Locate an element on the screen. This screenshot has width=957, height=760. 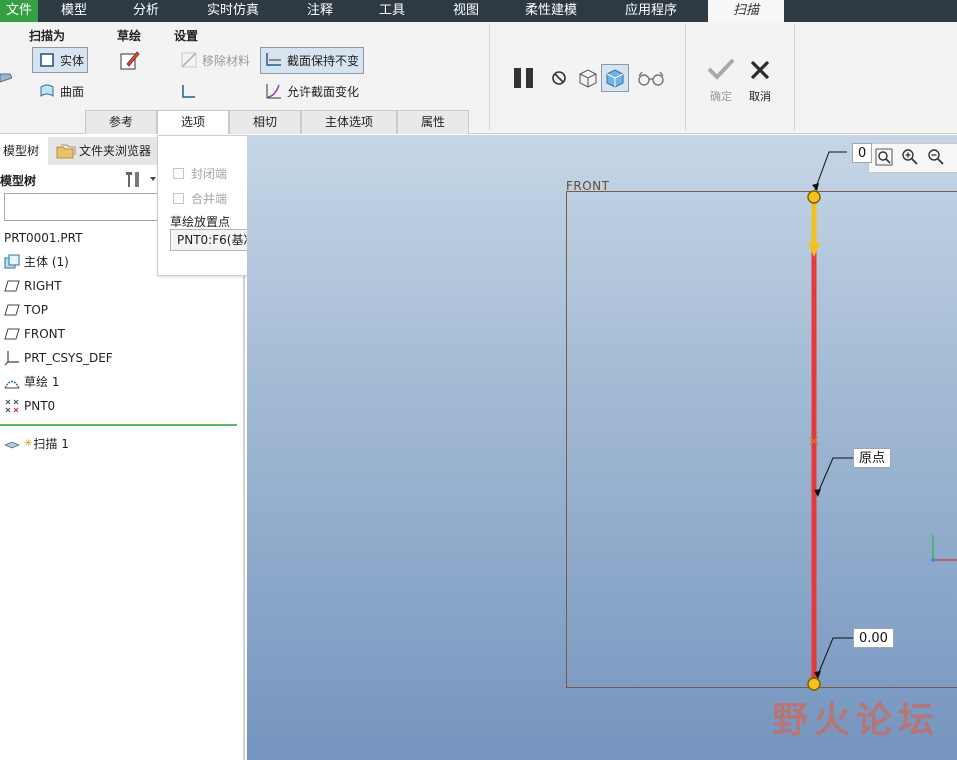
sweep-feature-icon is located at coordinates (12, 445).